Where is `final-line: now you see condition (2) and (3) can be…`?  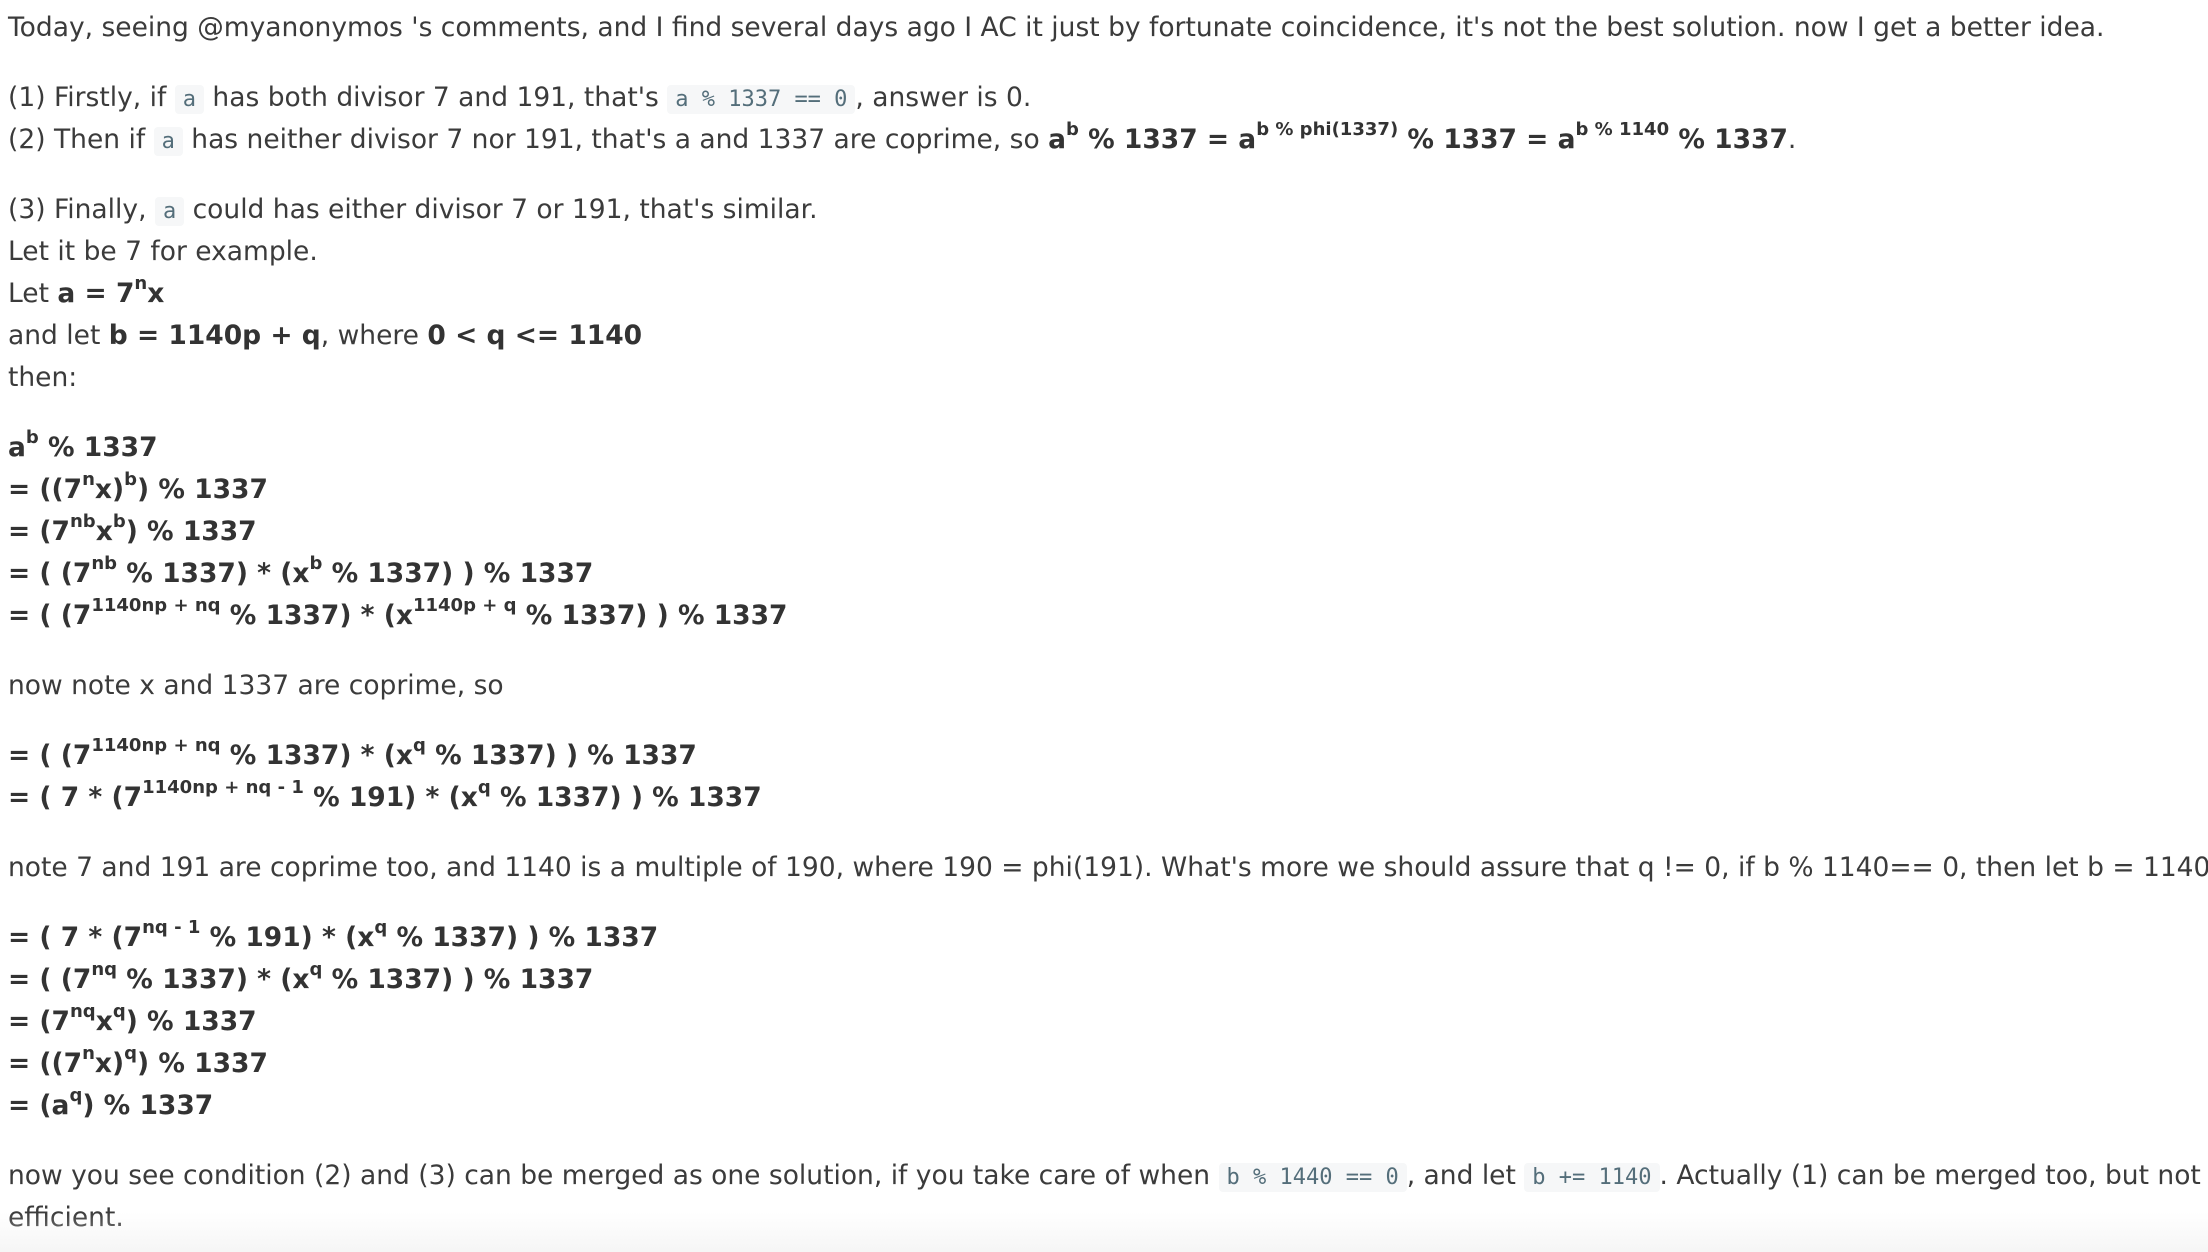 final-line: now you see condition (2) and (3) can be… is located at coordinates (1106, 1176).